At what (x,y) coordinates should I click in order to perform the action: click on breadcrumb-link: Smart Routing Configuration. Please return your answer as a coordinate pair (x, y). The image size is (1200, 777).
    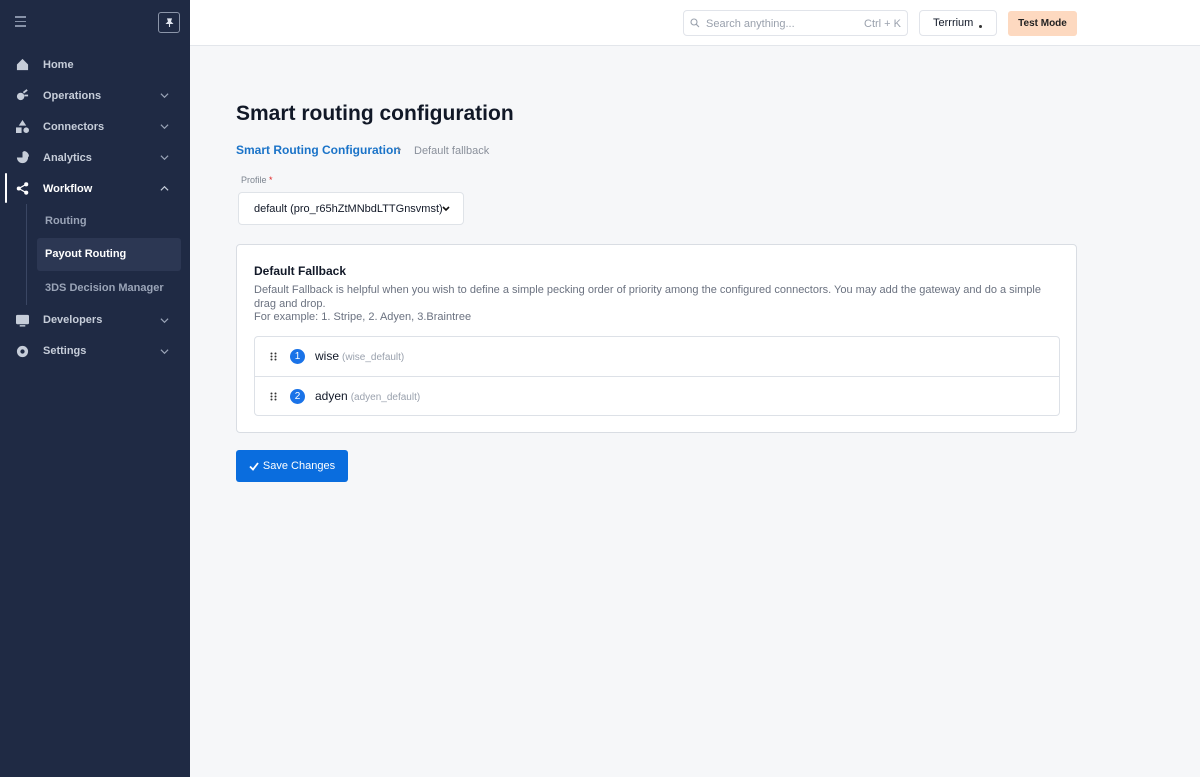
    Looking at the image, I should click on (318, 150).